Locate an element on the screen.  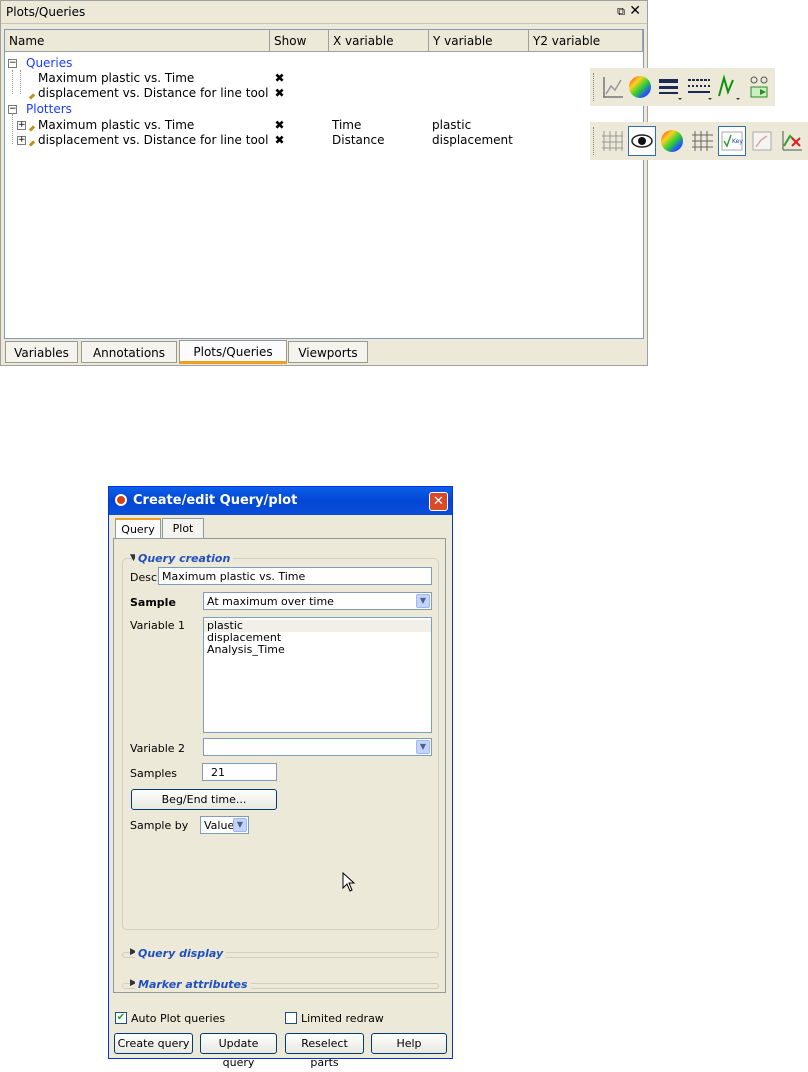
query-display-title: Query display is located at coordinates (181, 953).